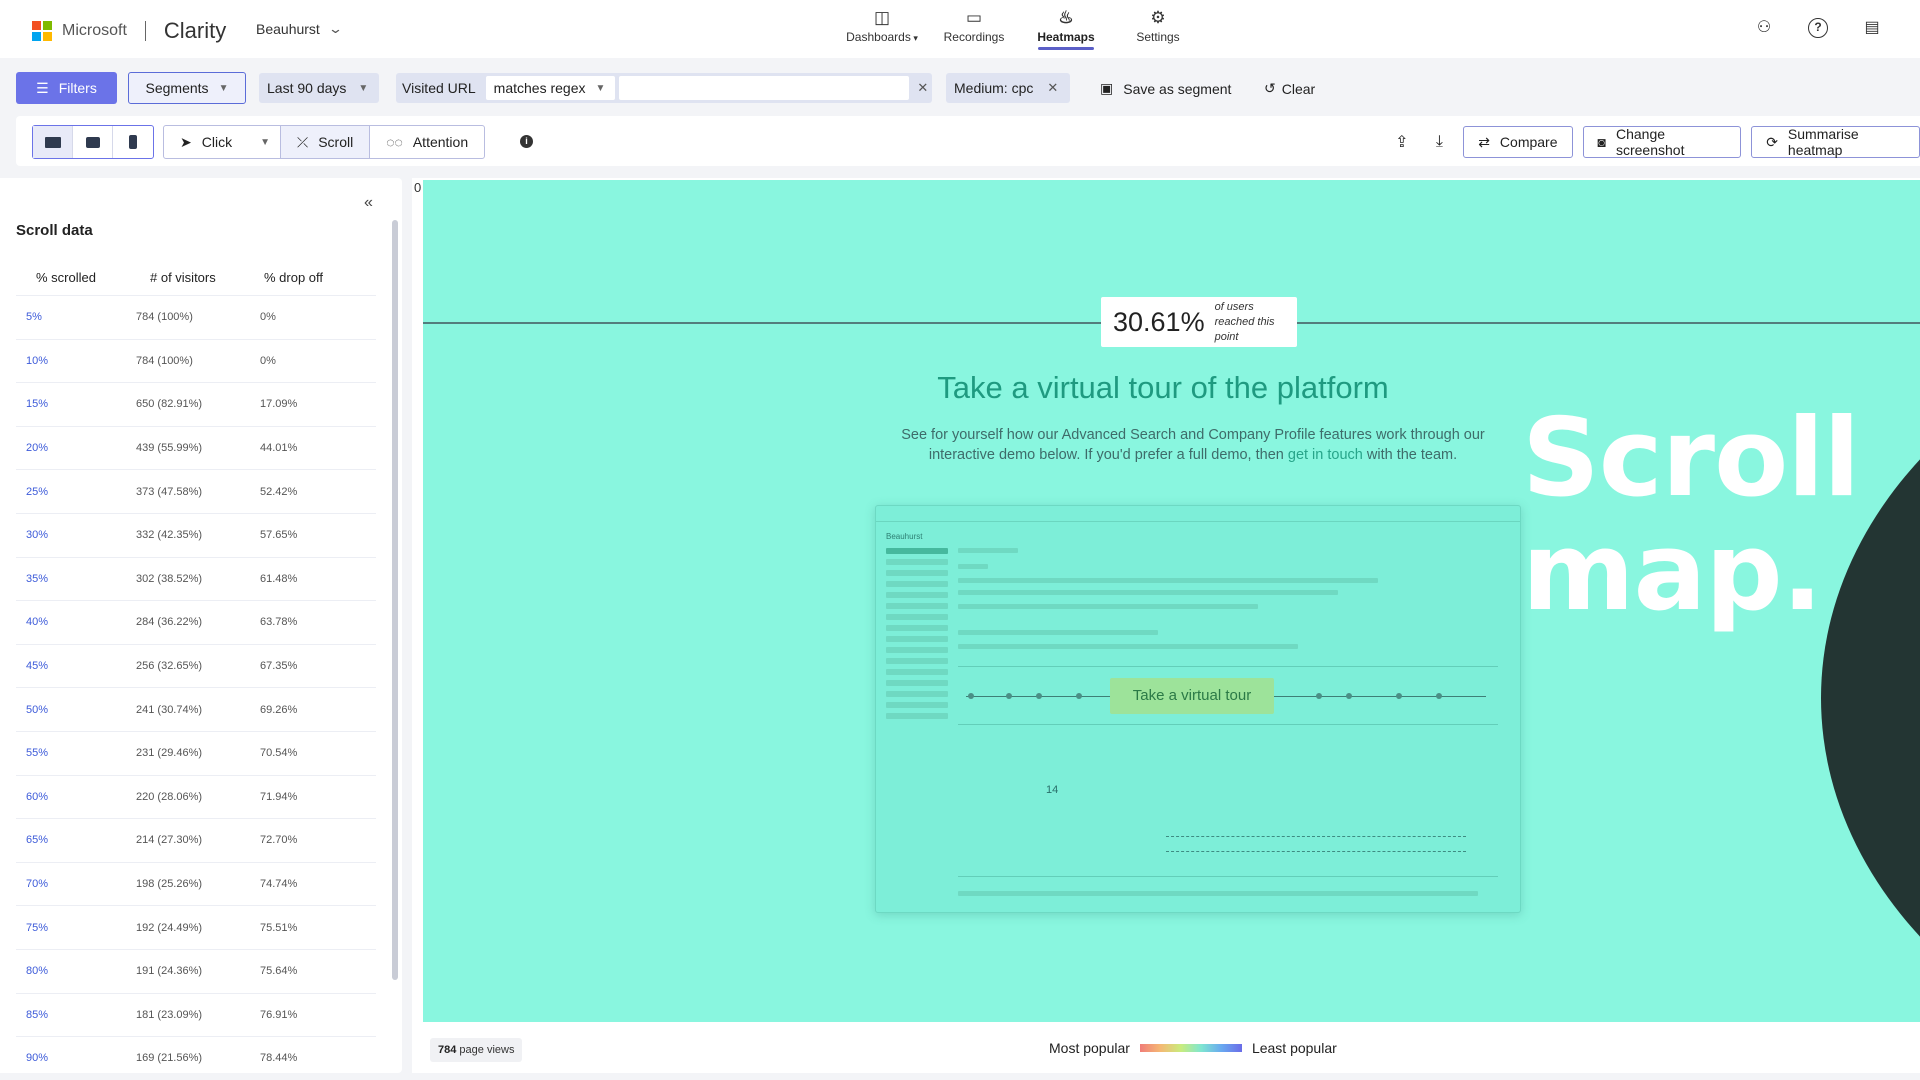 The image size is (1920, 1080). I want to click on click-mode-label: Click, so click(217, 142).